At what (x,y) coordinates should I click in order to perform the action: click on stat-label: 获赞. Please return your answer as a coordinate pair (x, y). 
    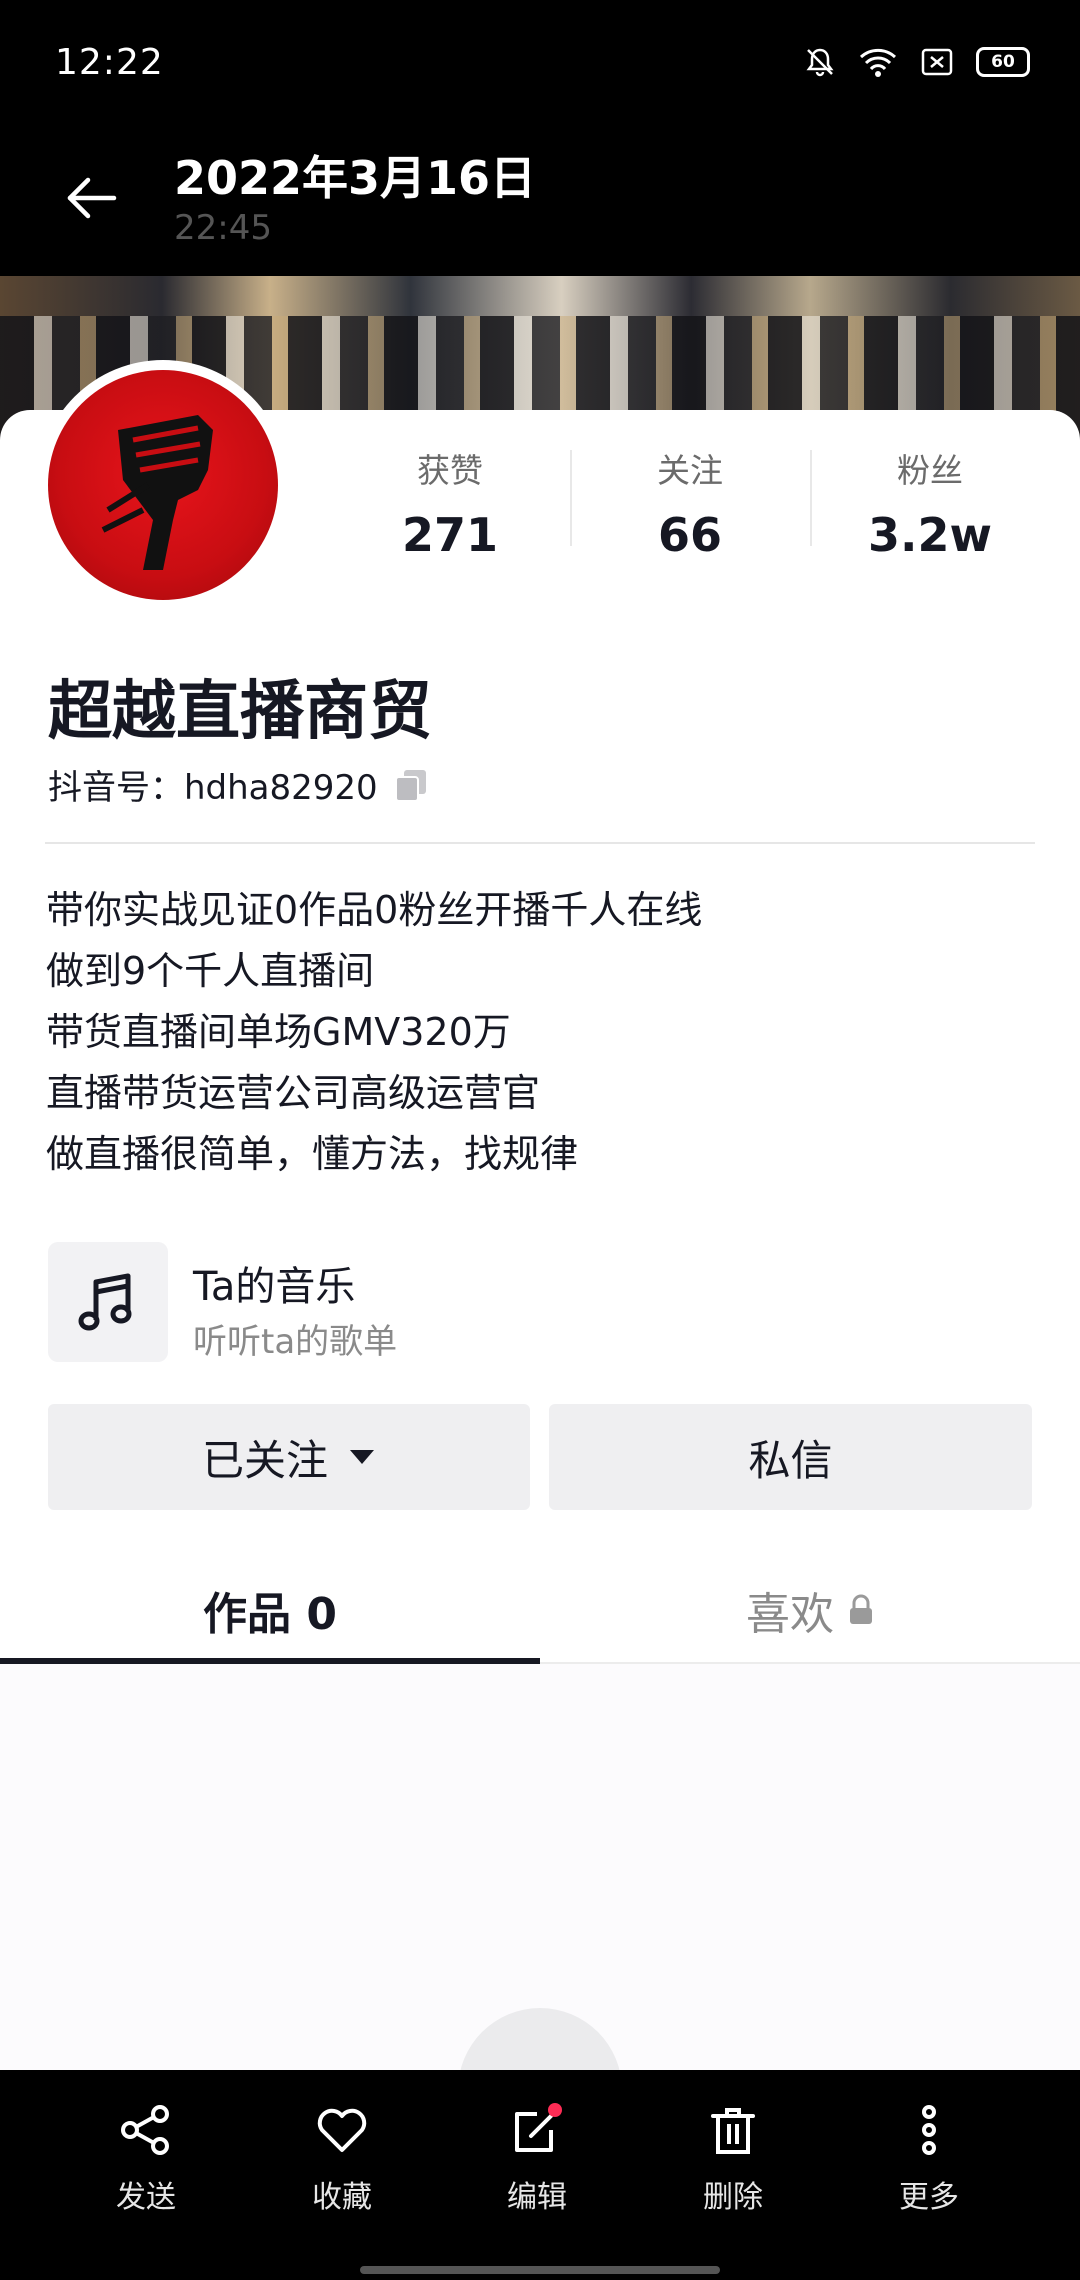
    Looking at the image, I should click on (450, 470).